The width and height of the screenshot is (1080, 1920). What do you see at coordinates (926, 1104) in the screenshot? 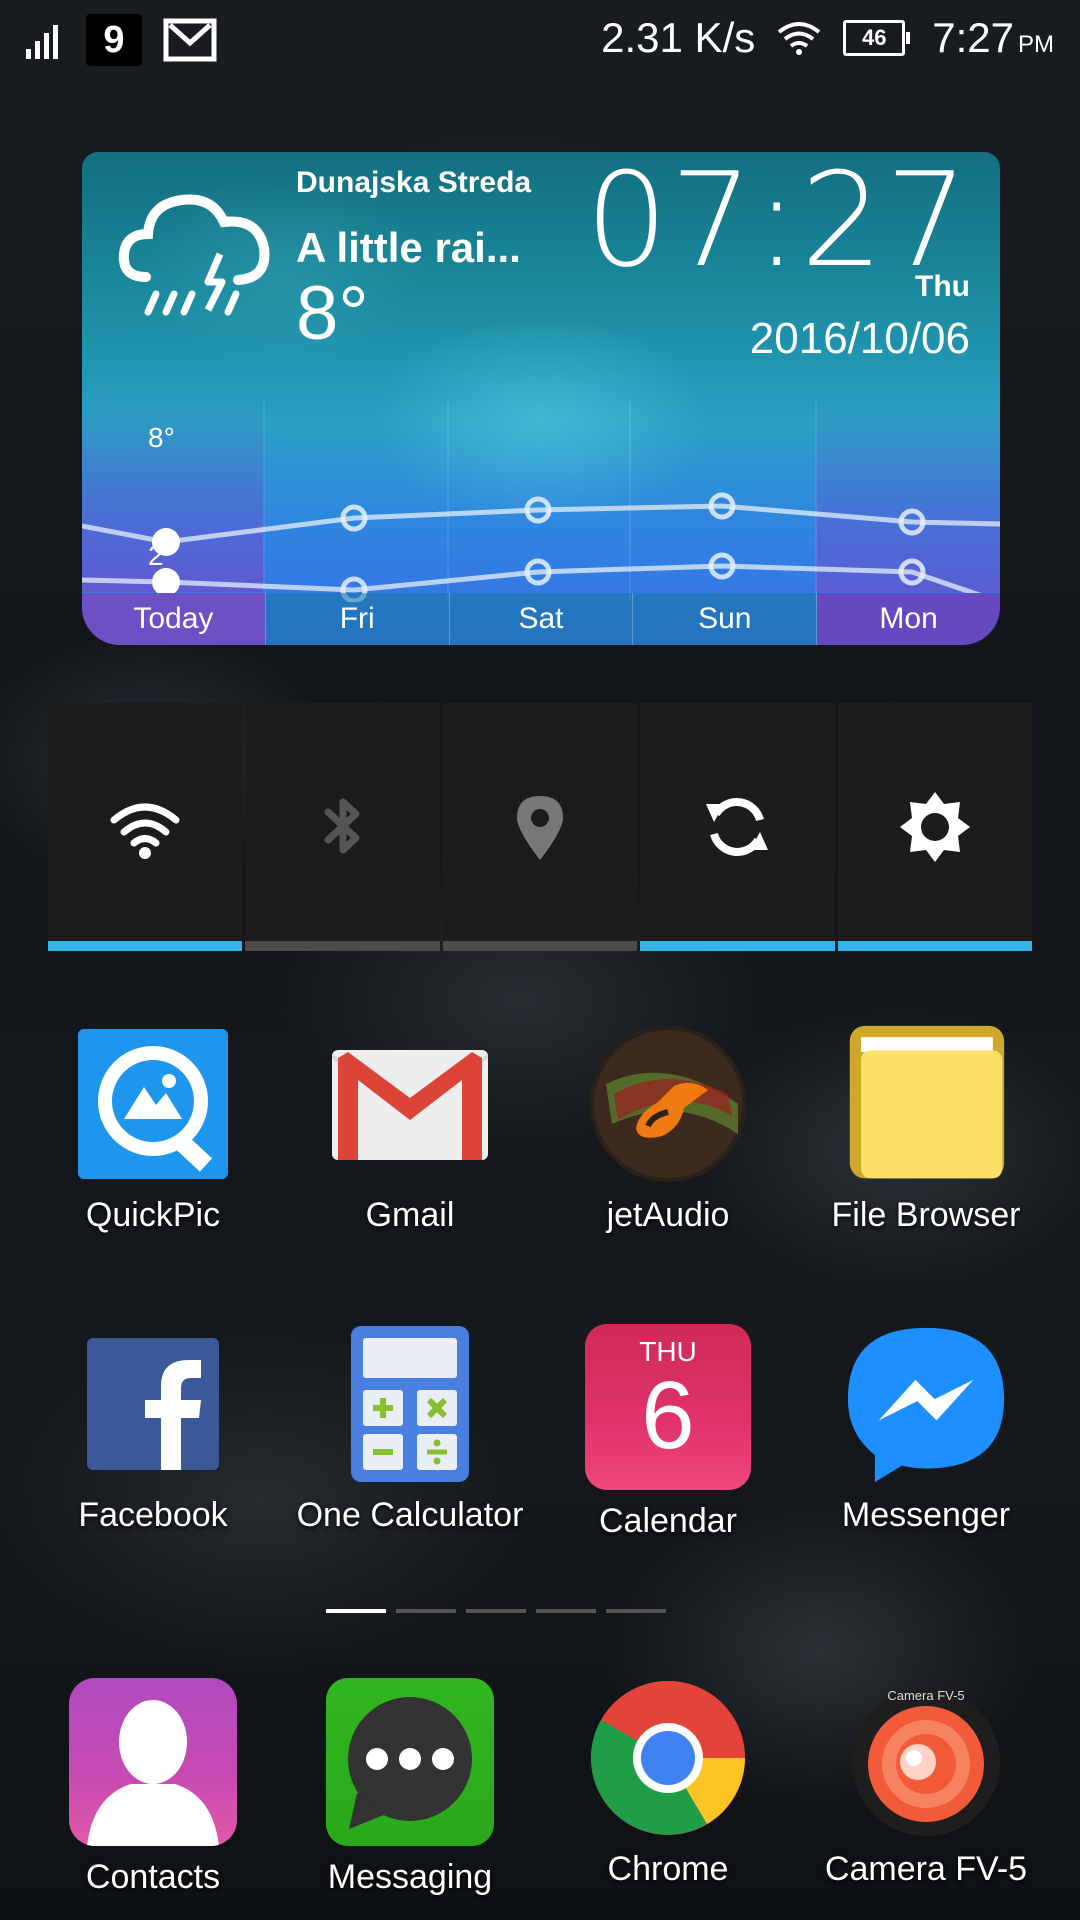
I see `folder-icon` at bounding box center [926, 1104].